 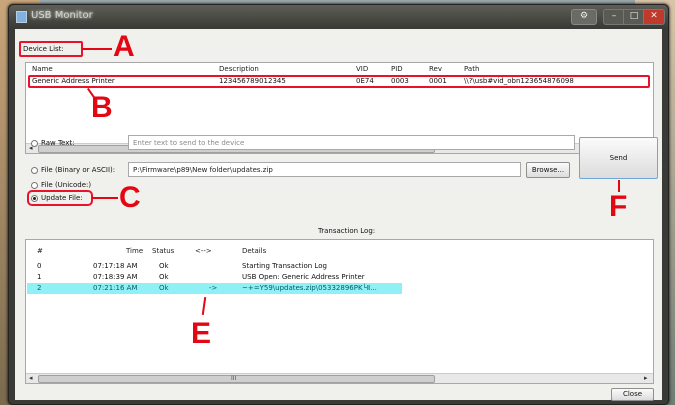 I want to click on file-binary-label: File (Binary or ASCII):, so click(x=78, y=170).